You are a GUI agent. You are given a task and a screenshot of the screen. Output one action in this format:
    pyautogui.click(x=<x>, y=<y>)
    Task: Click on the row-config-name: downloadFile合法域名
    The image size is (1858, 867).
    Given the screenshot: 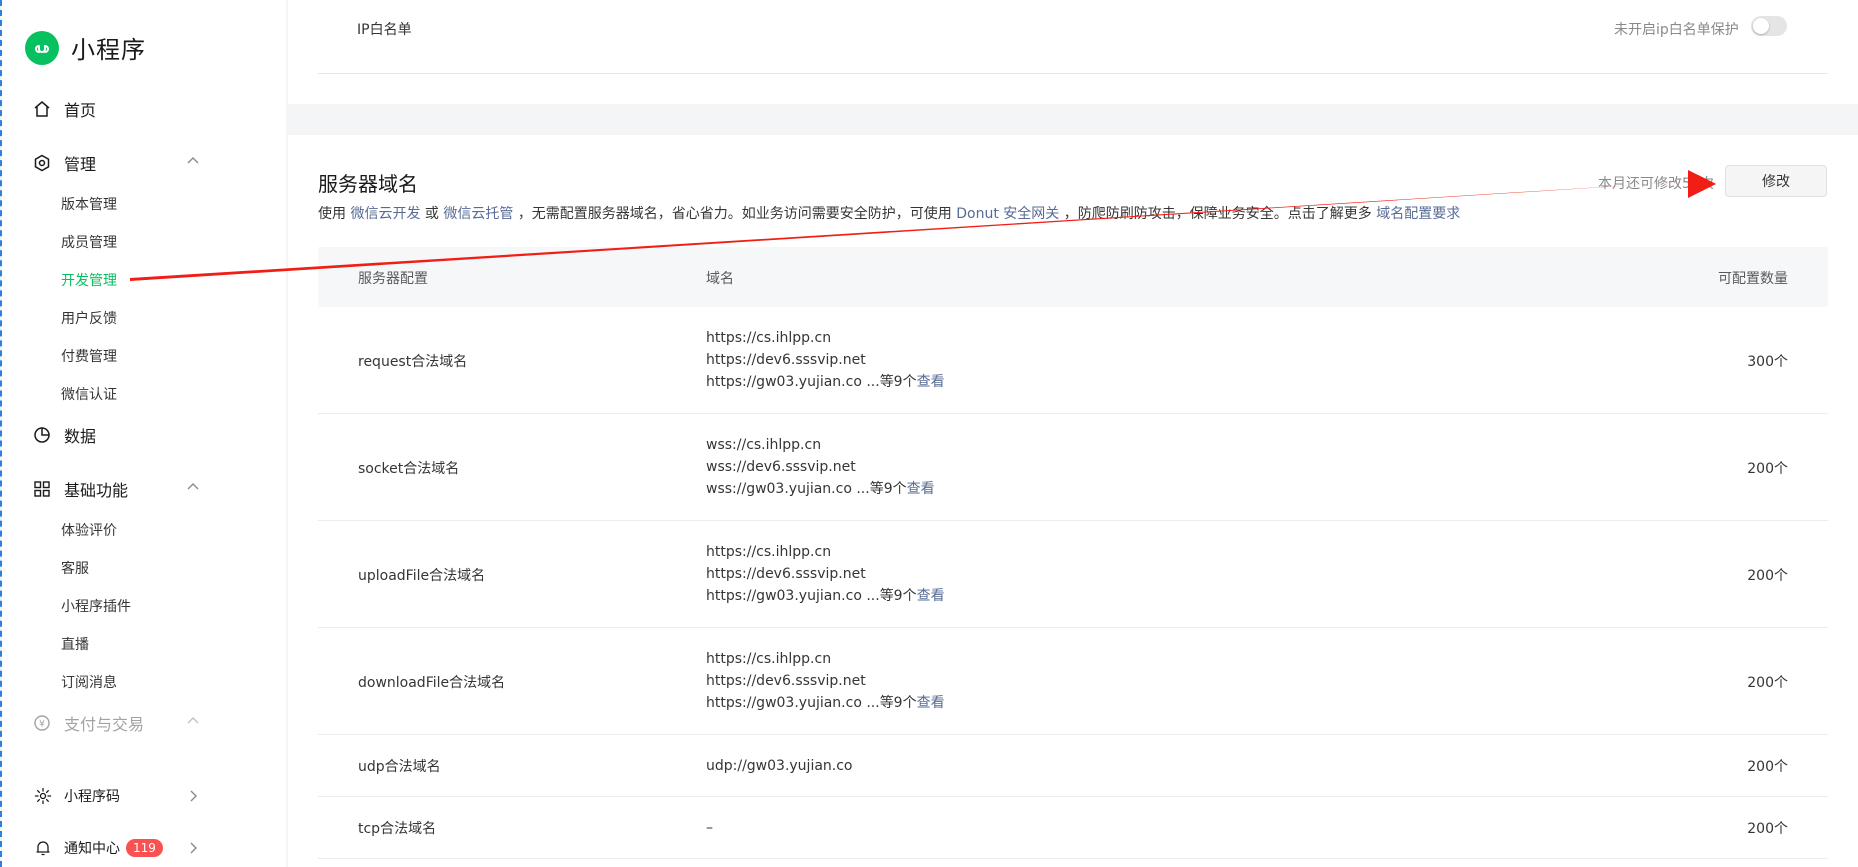 What is the action you would take?
    pyautogui.click(x=432, y=683)
    